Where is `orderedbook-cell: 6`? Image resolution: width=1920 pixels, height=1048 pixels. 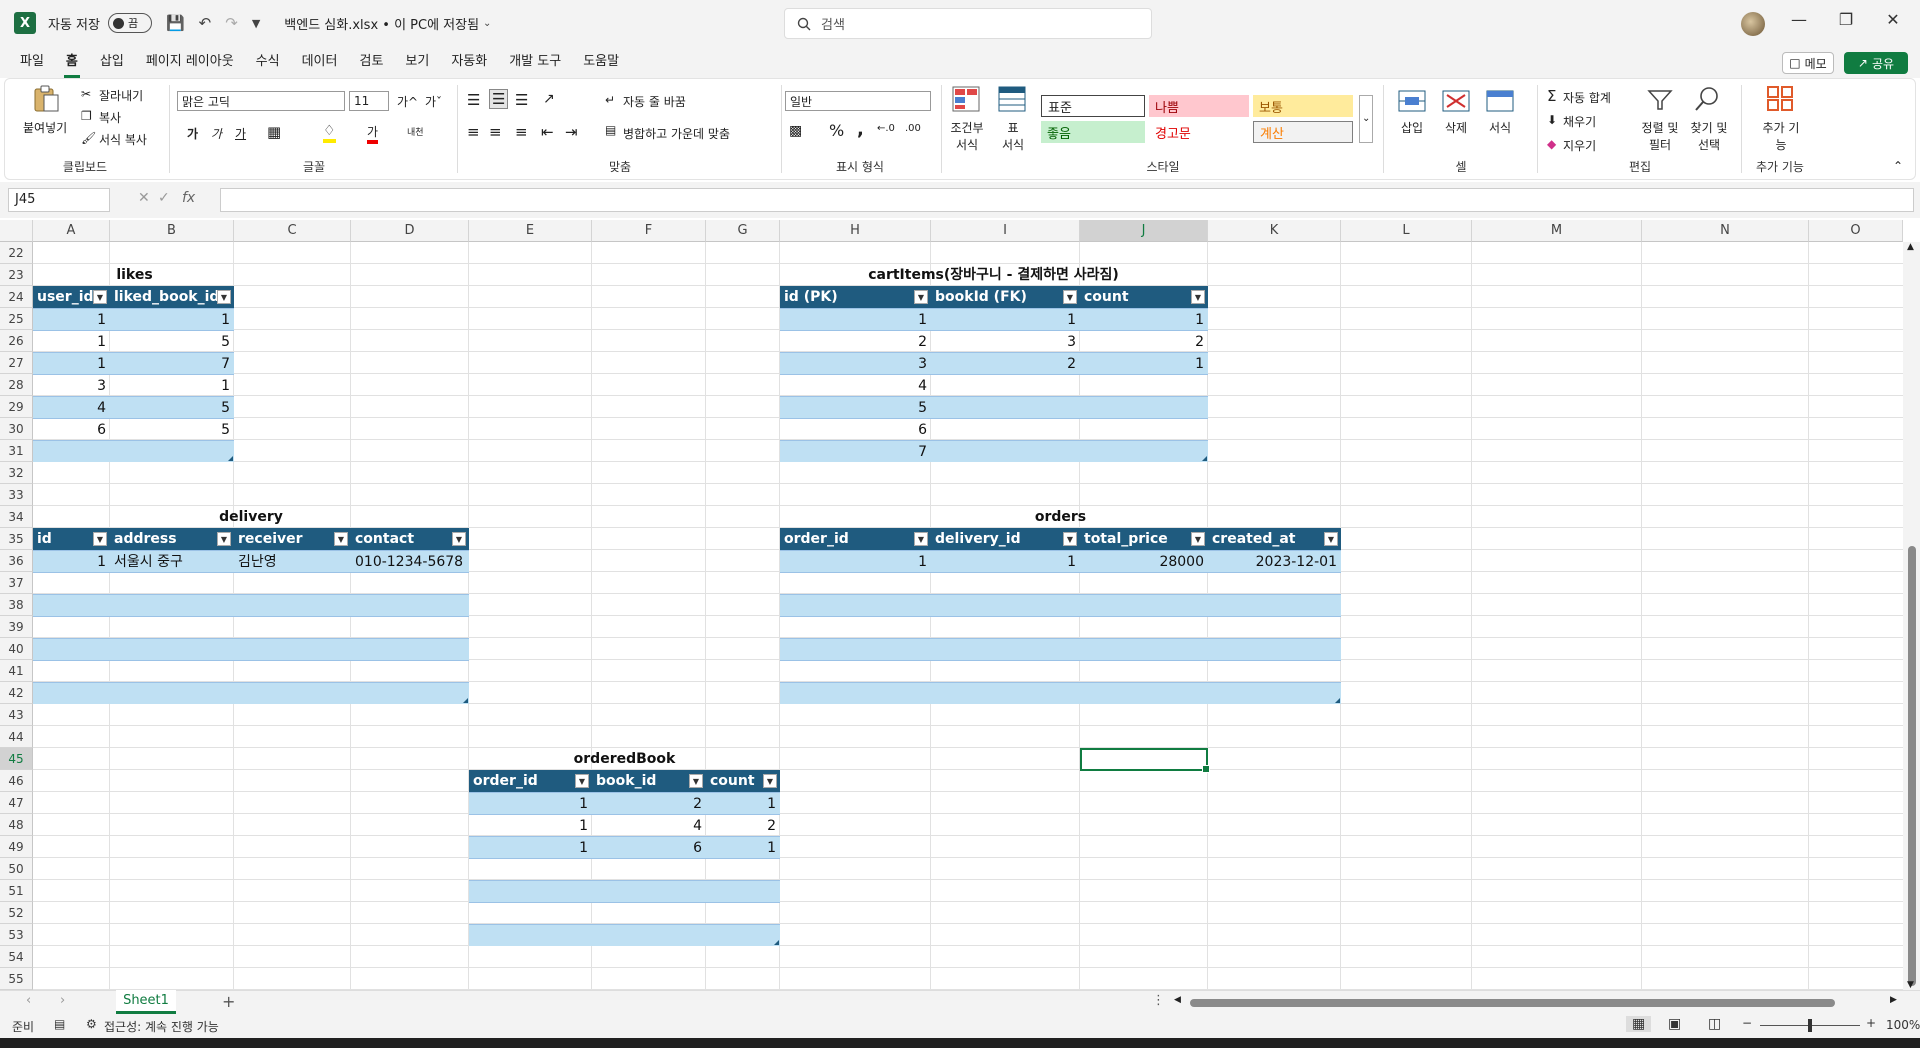
orderedbook-cell: 6 is located at coordinates (649, 847).